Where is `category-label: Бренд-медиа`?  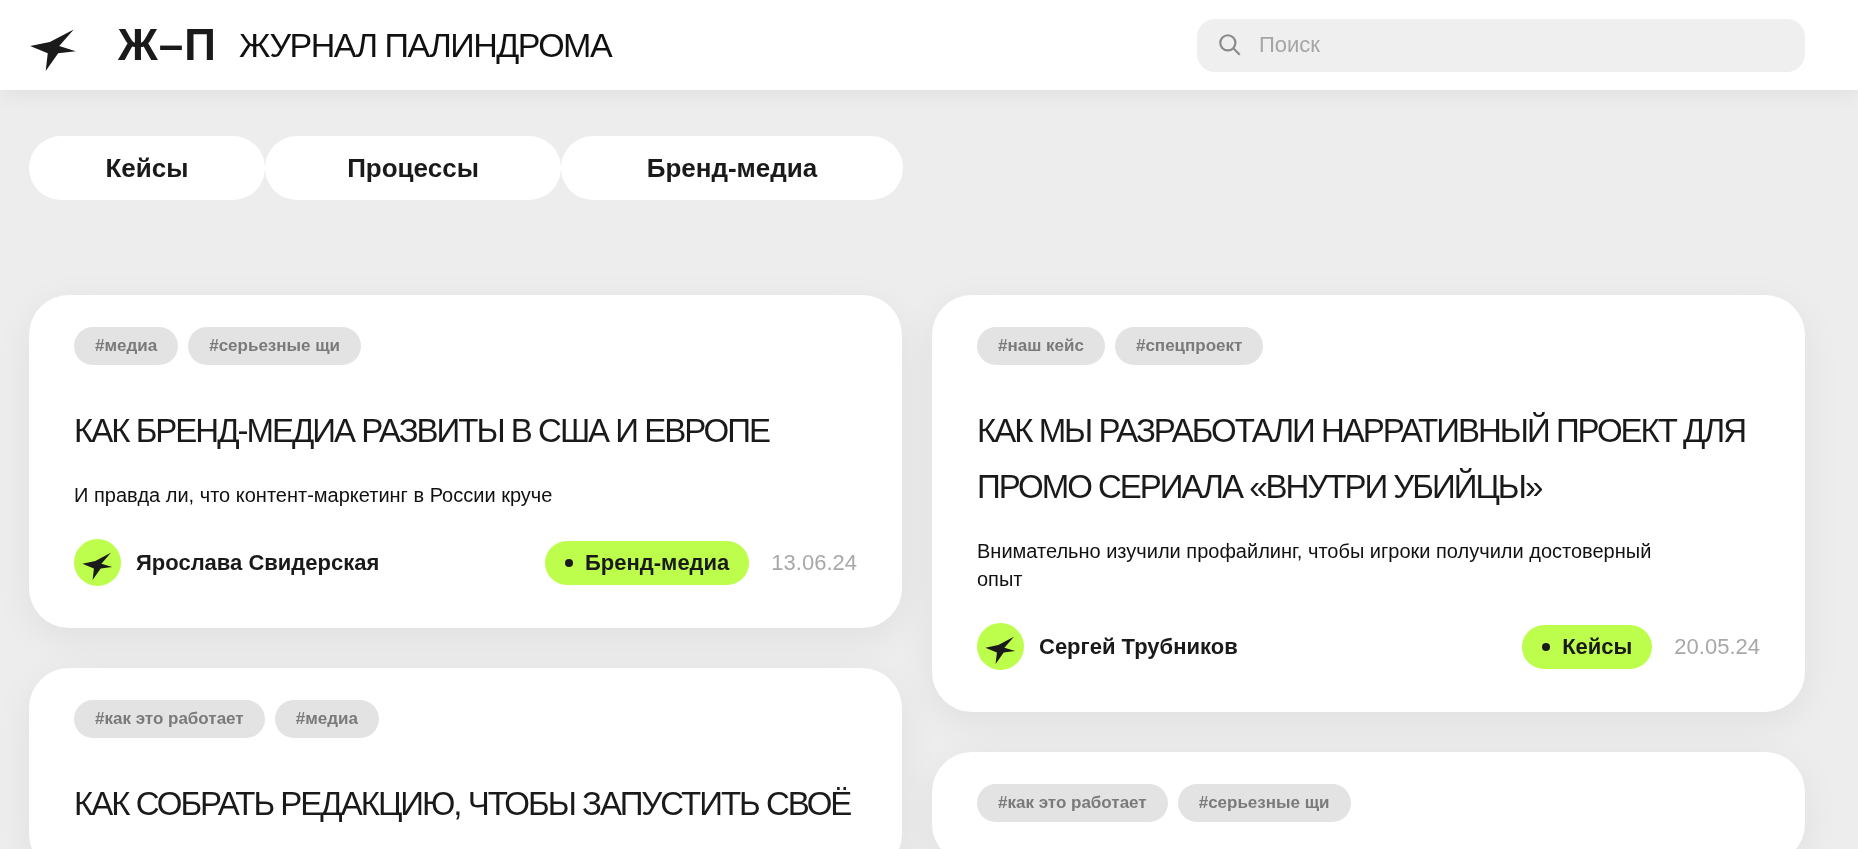
category-label: Бренд-медиа is located at coordinates (657, 563).